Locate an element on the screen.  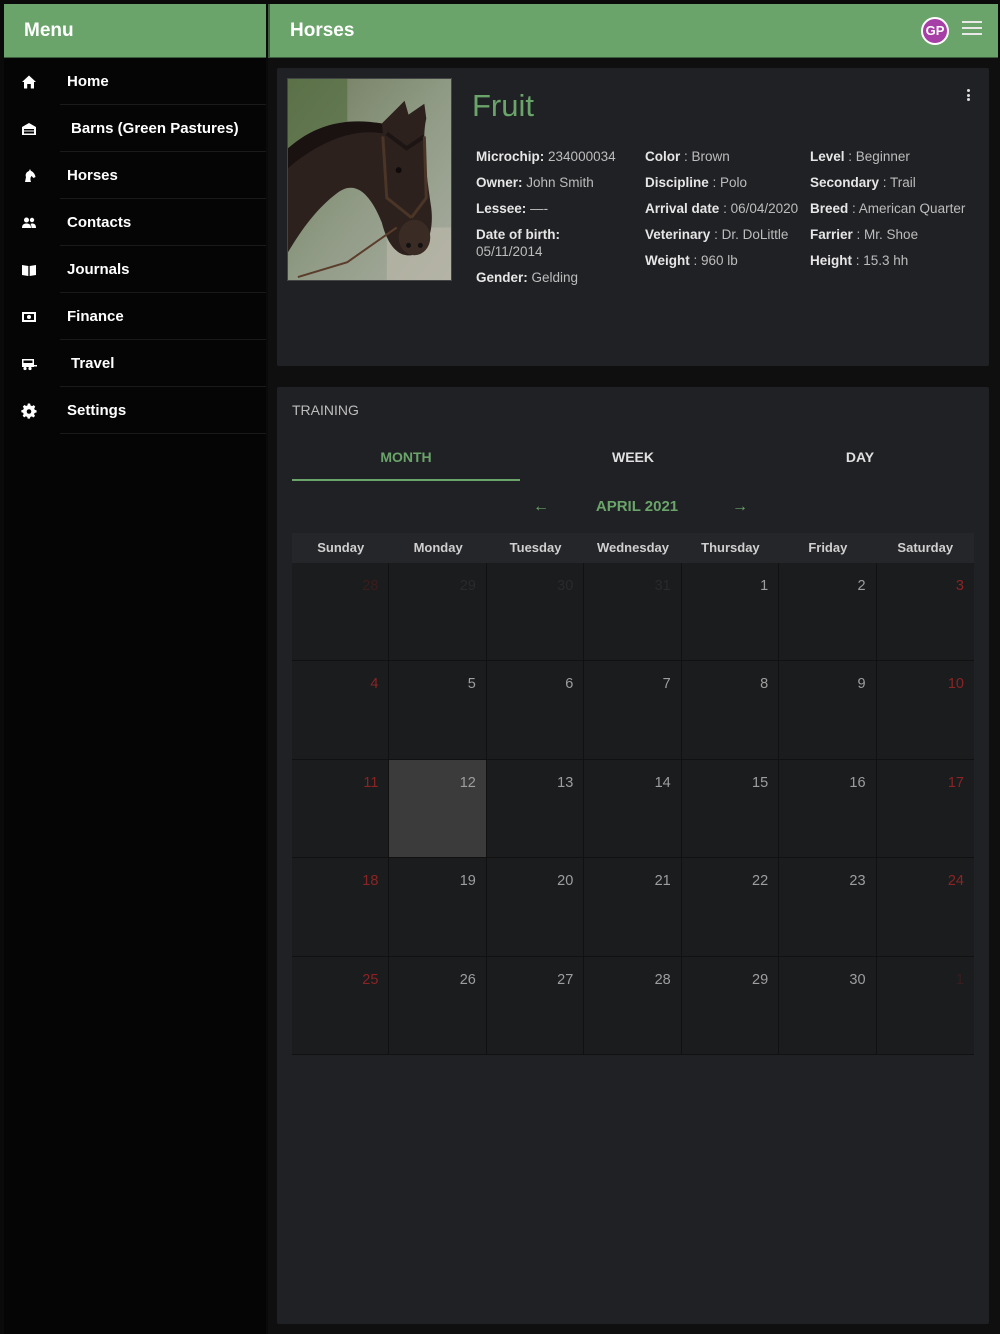
day-number: 27 is located at coordinates (565, 979).